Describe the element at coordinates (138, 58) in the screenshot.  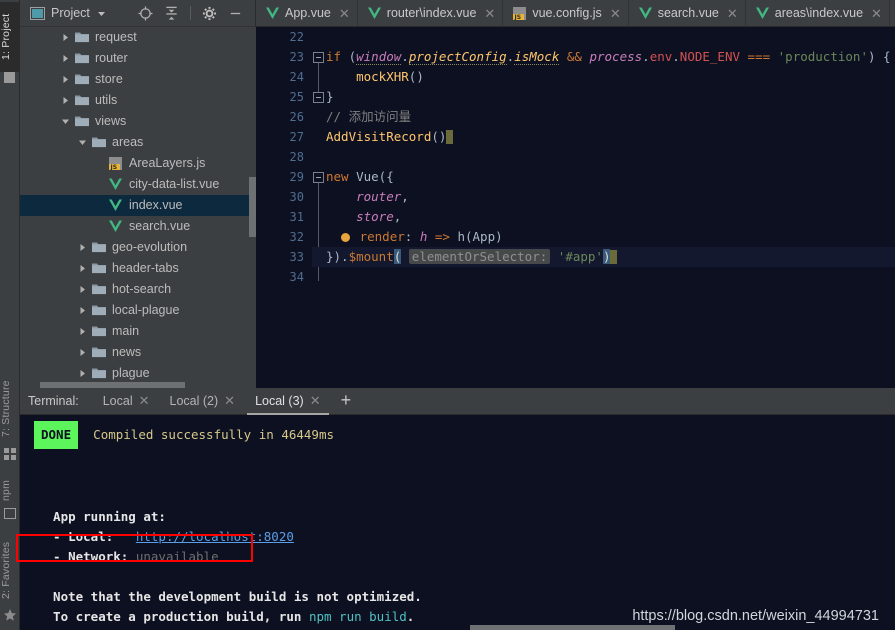
I see `tree-item-router: router` at that location.